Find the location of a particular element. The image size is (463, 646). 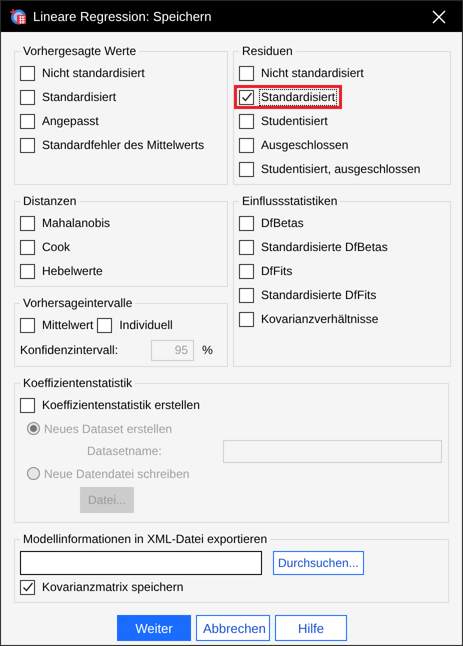

window-title: Lineare Regression: Speichern is located at coordinates (122, 16).